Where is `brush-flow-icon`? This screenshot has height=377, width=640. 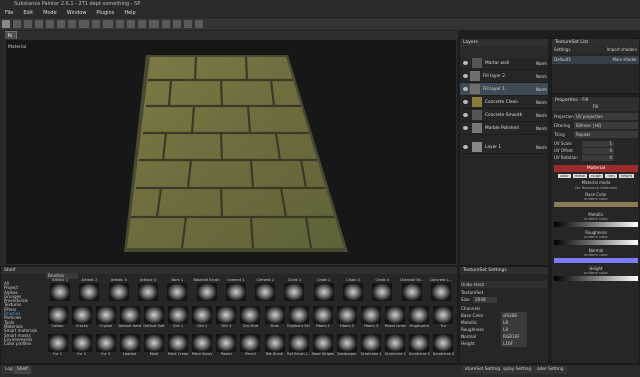
brush-flow-icon is located at coordinates (131, 24).